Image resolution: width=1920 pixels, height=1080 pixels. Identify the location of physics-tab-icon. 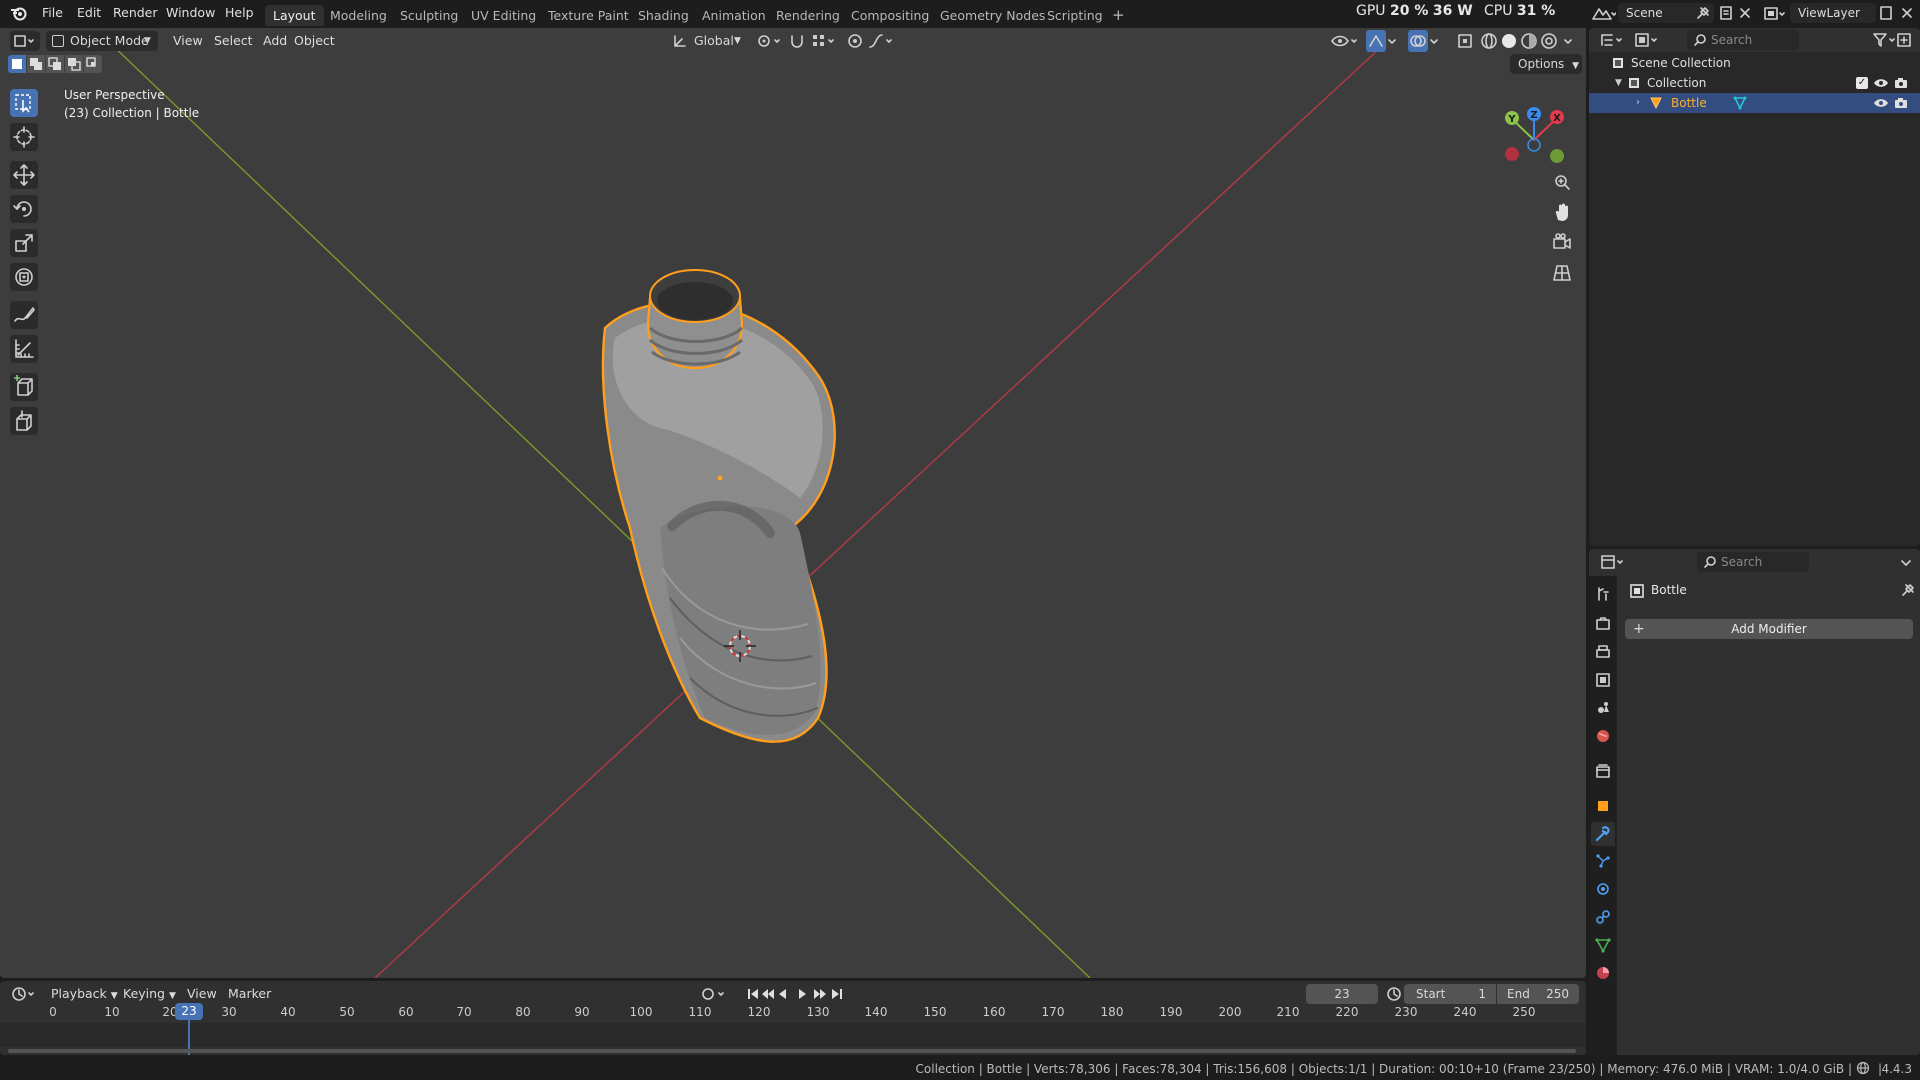
(1603, 889).